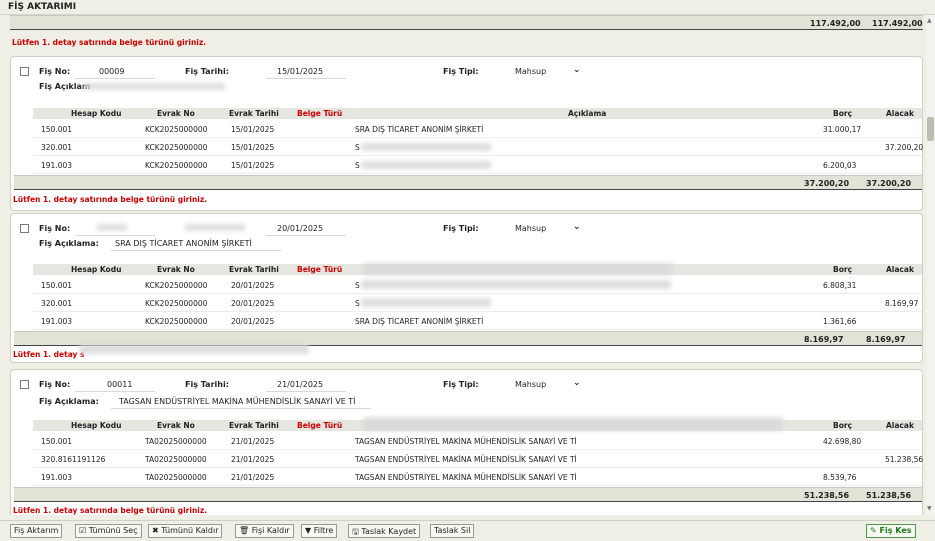  I want to click on alacak: 51.238,56, so click(904, 459).